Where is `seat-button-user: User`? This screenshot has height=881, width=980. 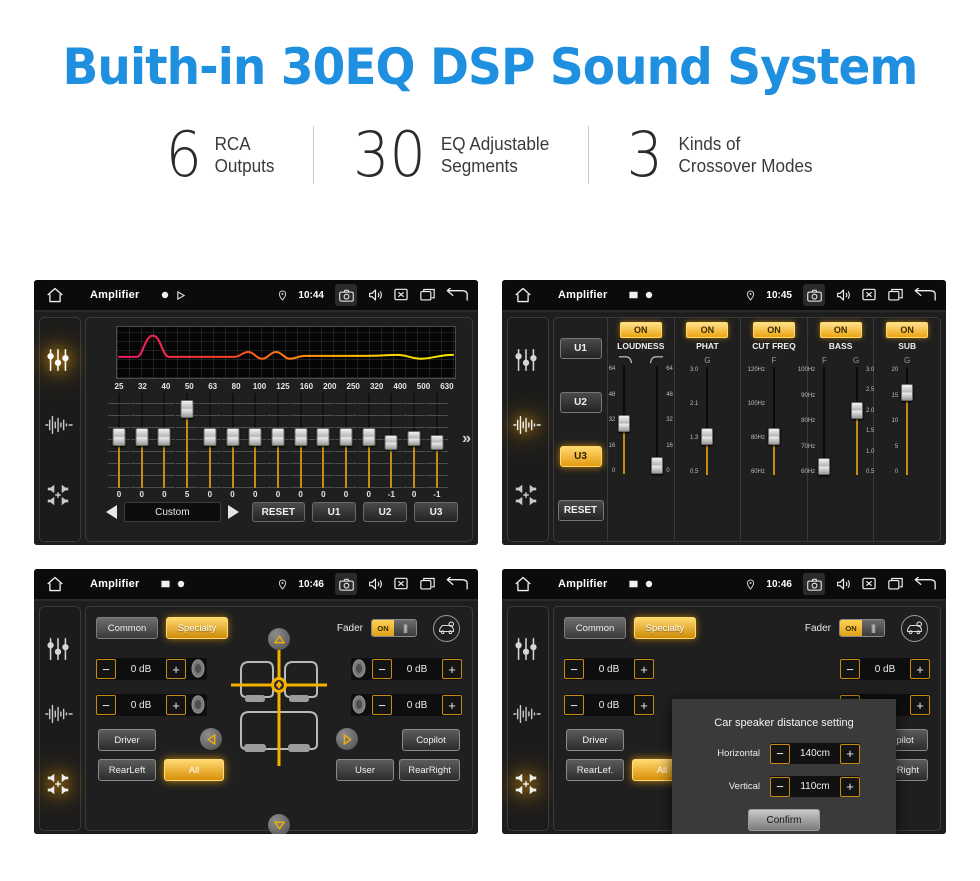 seat-button-user: User is located at coordinates (365, 770).